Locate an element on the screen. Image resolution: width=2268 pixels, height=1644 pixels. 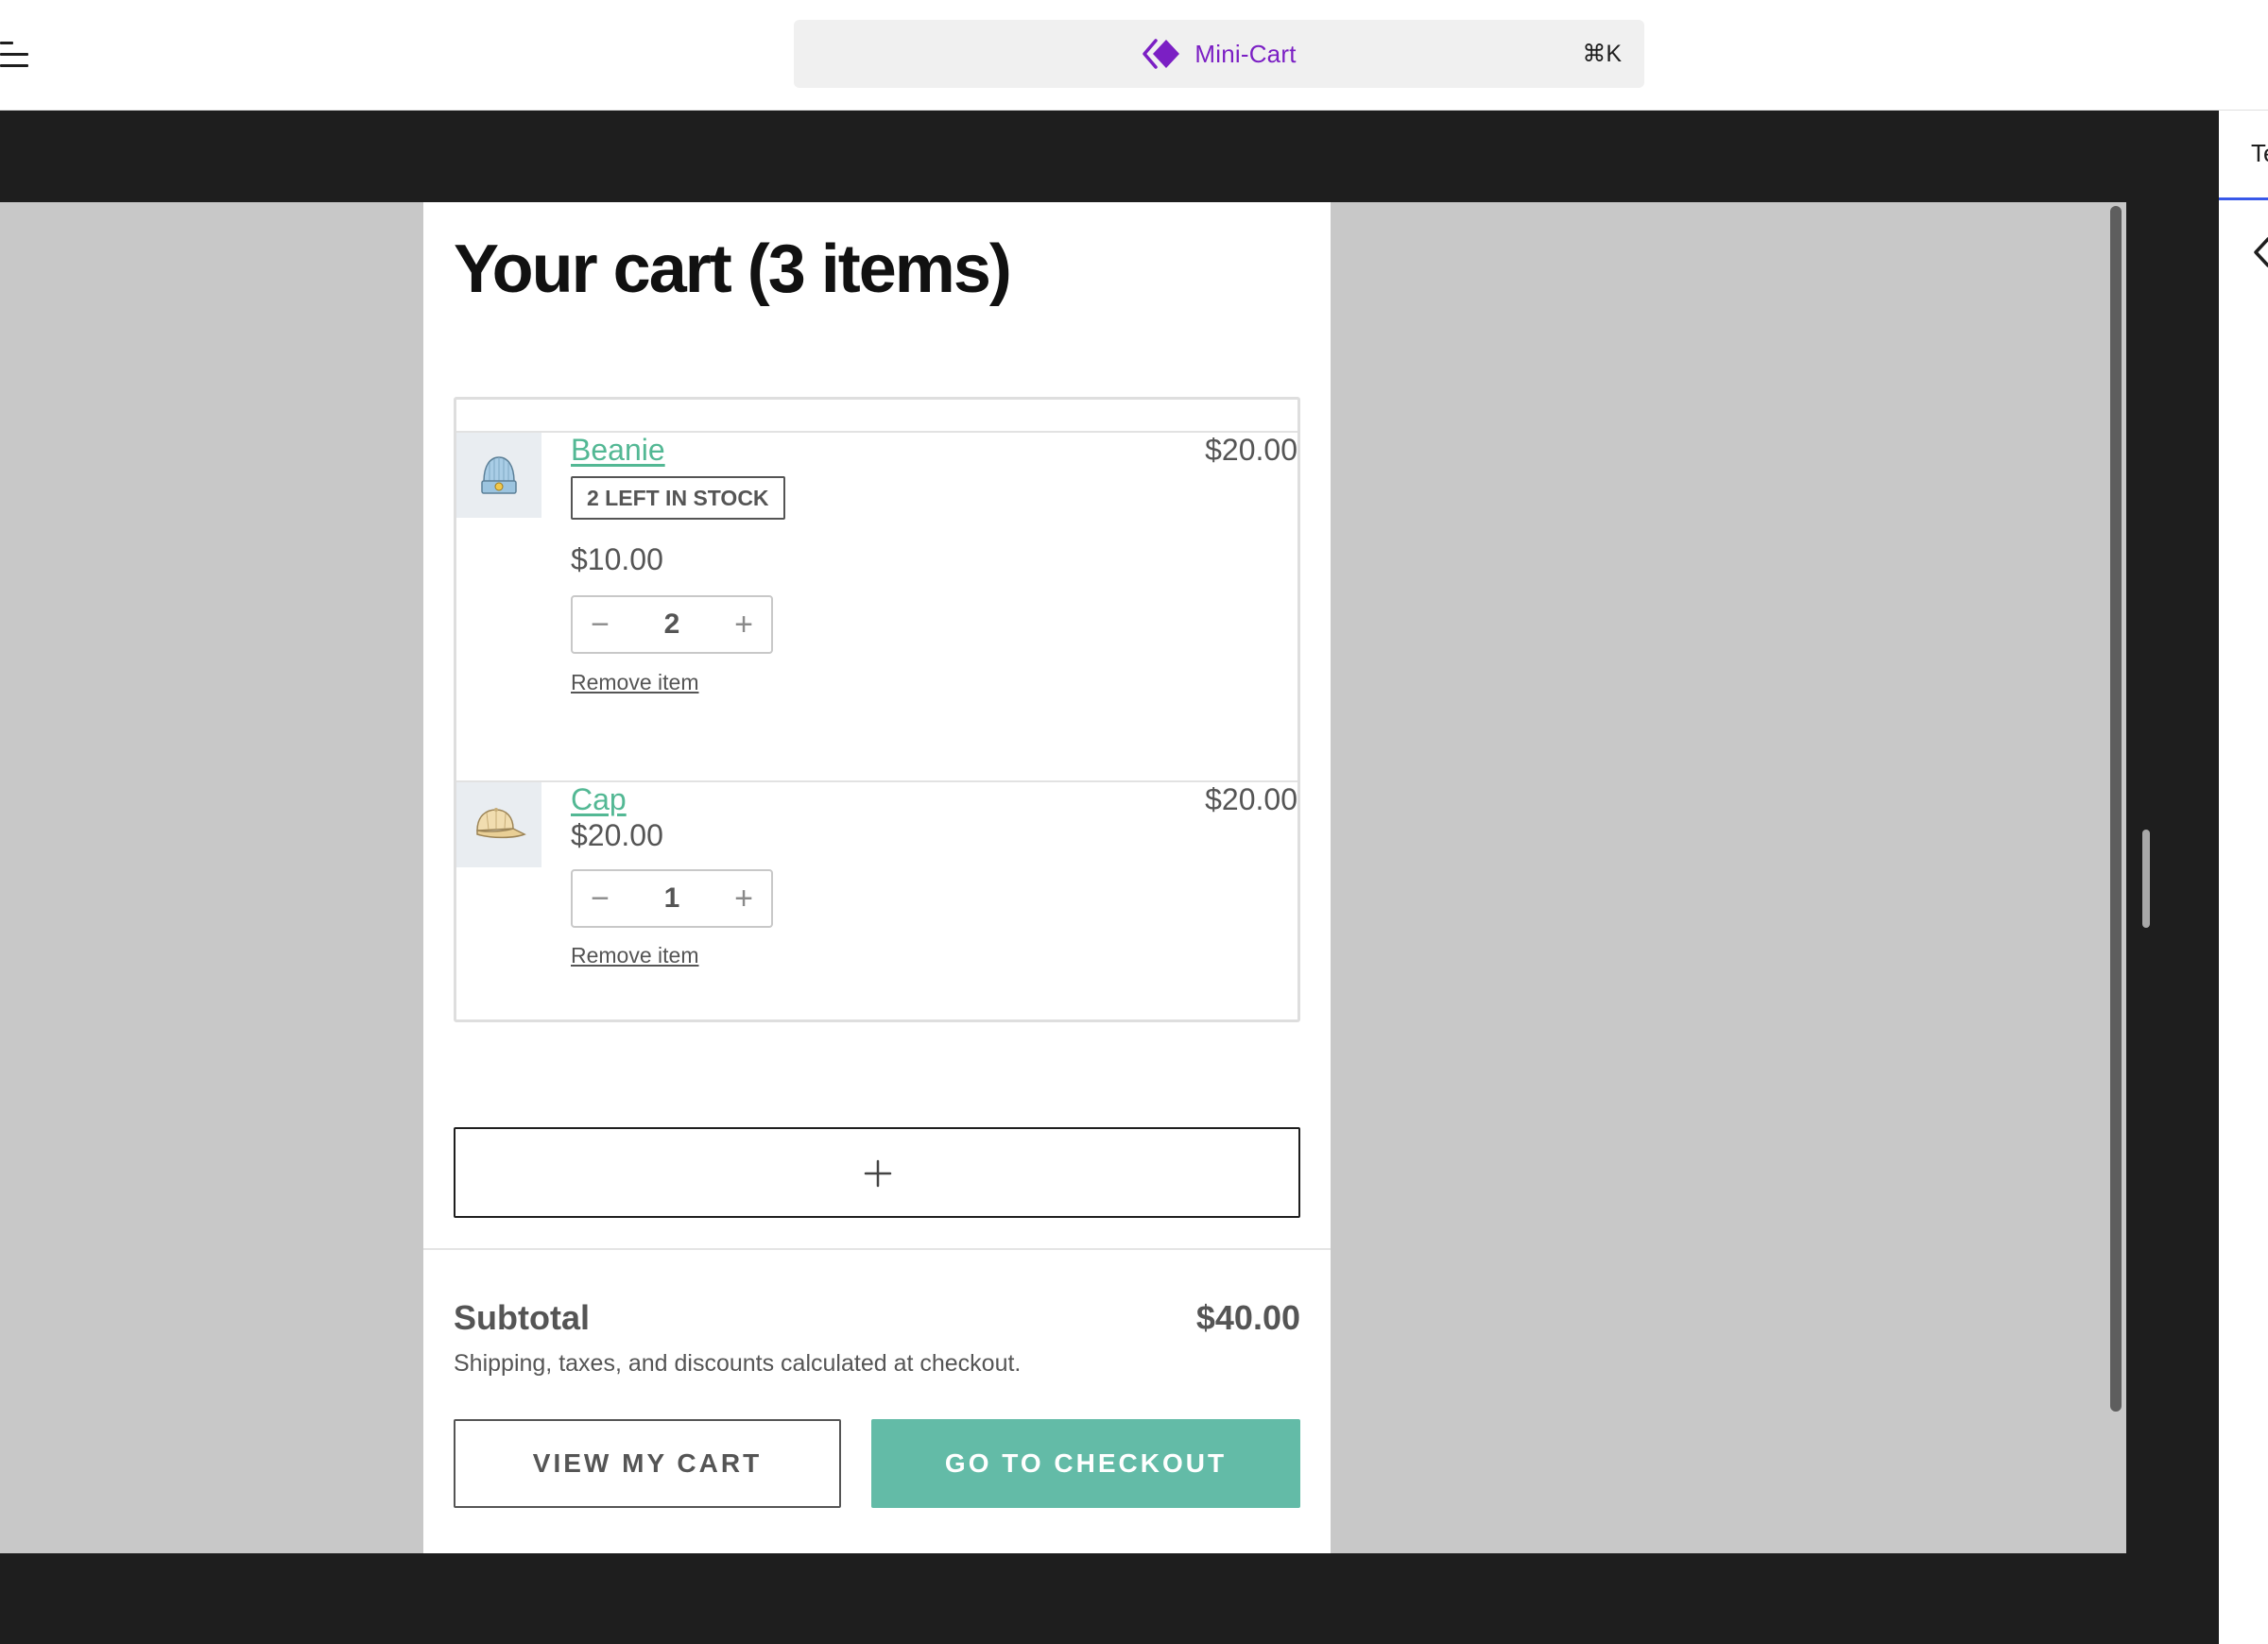
active-tab-indicator is located at coordinates (2243, 198).